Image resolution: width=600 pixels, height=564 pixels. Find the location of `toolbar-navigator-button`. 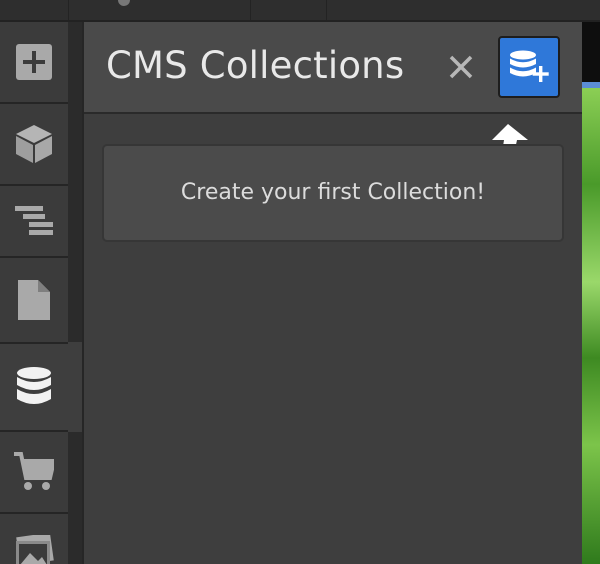

toolbar-navigator-button is located at coordinates (34, 222).